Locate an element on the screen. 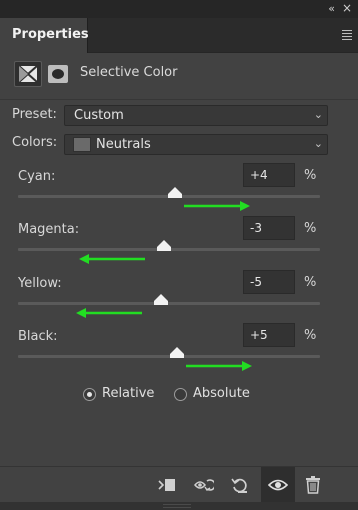 The width and height of the screenshot is (358, 510). panel-menu-icon is located at coordinates (347, 36).